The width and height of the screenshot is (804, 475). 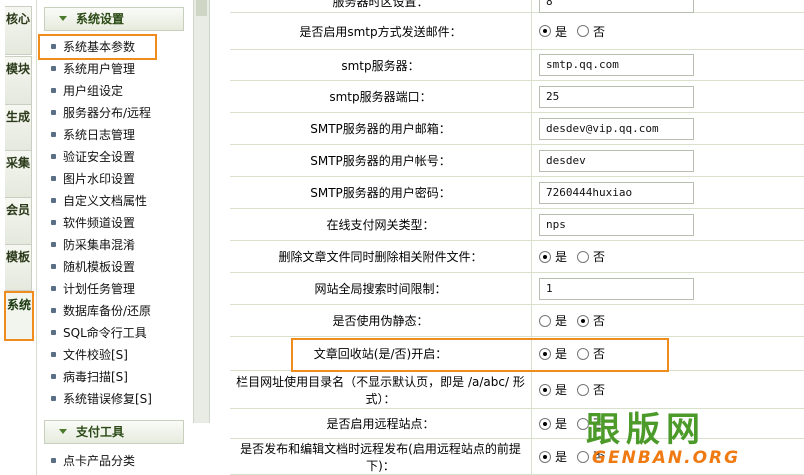 I want to click on settings-row: 网站全局搜索时间限制： 1, so click(x=517, y=289).